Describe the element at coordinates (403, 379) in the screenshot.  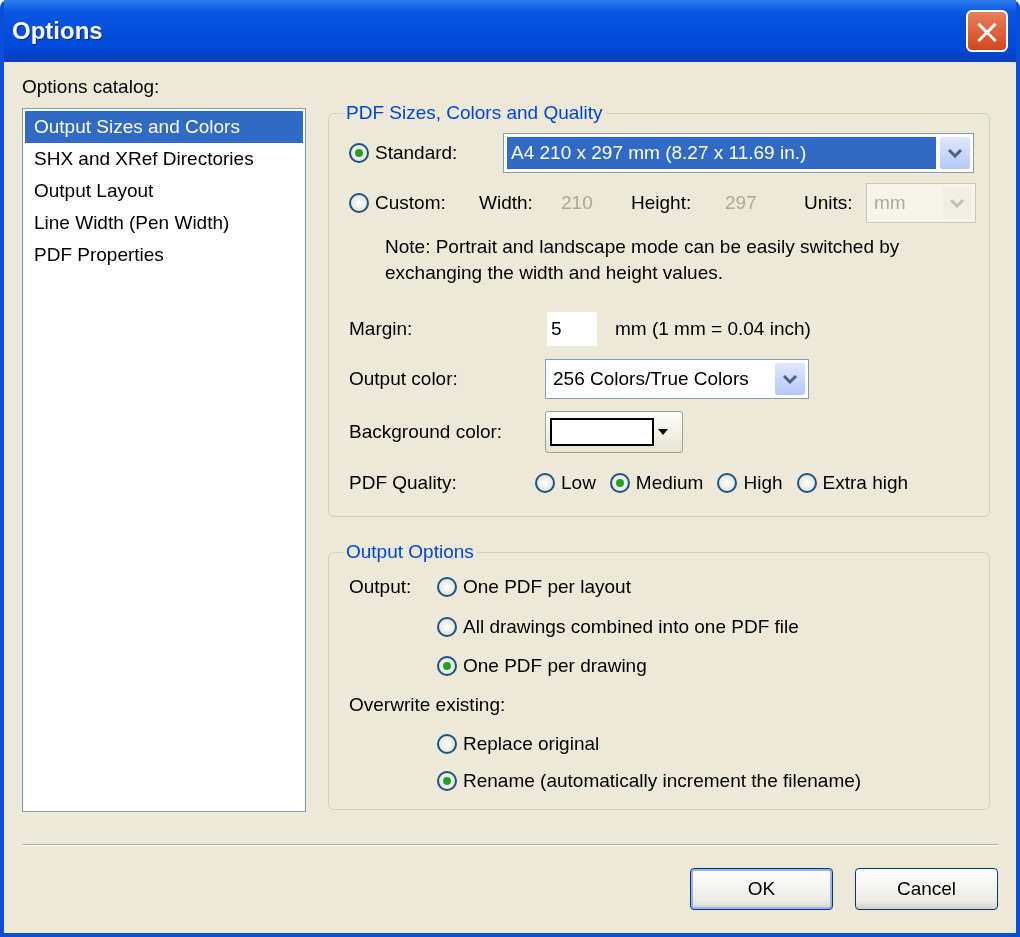
I see `output-color-label: Output color:` at that location.